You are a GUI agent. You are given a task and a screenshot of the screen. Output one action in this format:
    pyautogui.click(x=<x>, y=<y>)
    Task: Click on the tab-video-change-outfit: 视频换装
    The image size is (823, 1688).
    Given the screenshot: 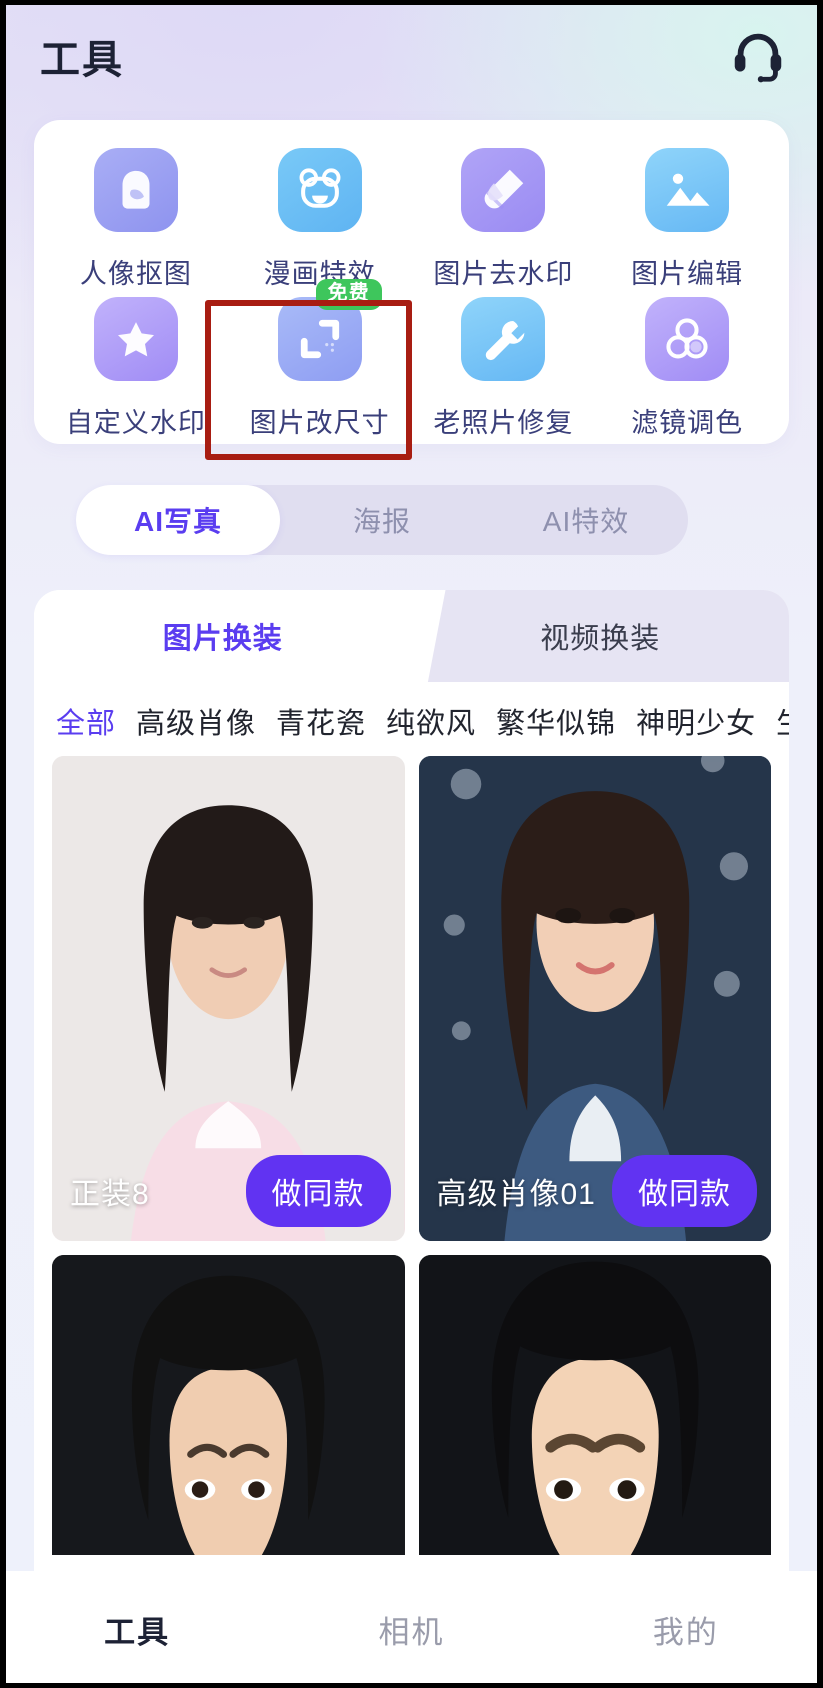 What is the action you would take?
    pyautogui.click(x=600, y=636)
    